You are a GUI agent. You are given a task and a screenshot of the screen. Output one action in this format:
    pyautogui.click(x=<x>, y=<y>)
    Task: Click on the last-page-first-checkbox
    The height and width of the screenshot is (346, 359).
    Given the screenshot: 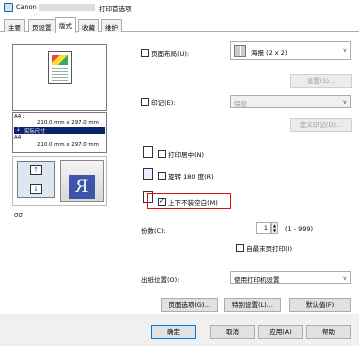 What is the action you would take?
    pyautogui.click(x=240, y=248)
    